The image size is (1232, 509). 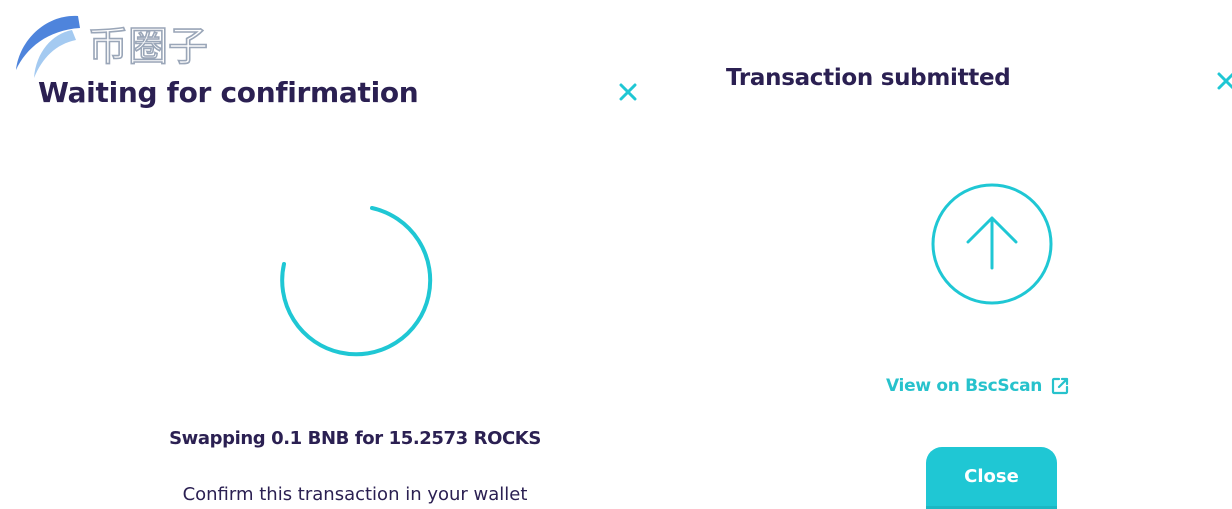 What do you see at coordinates (355, 438) in the screenshot?
I see `swap-summary: Swapping 0.1 BNB for 15.2573 ROCKS` at bounding box center [355, 438].